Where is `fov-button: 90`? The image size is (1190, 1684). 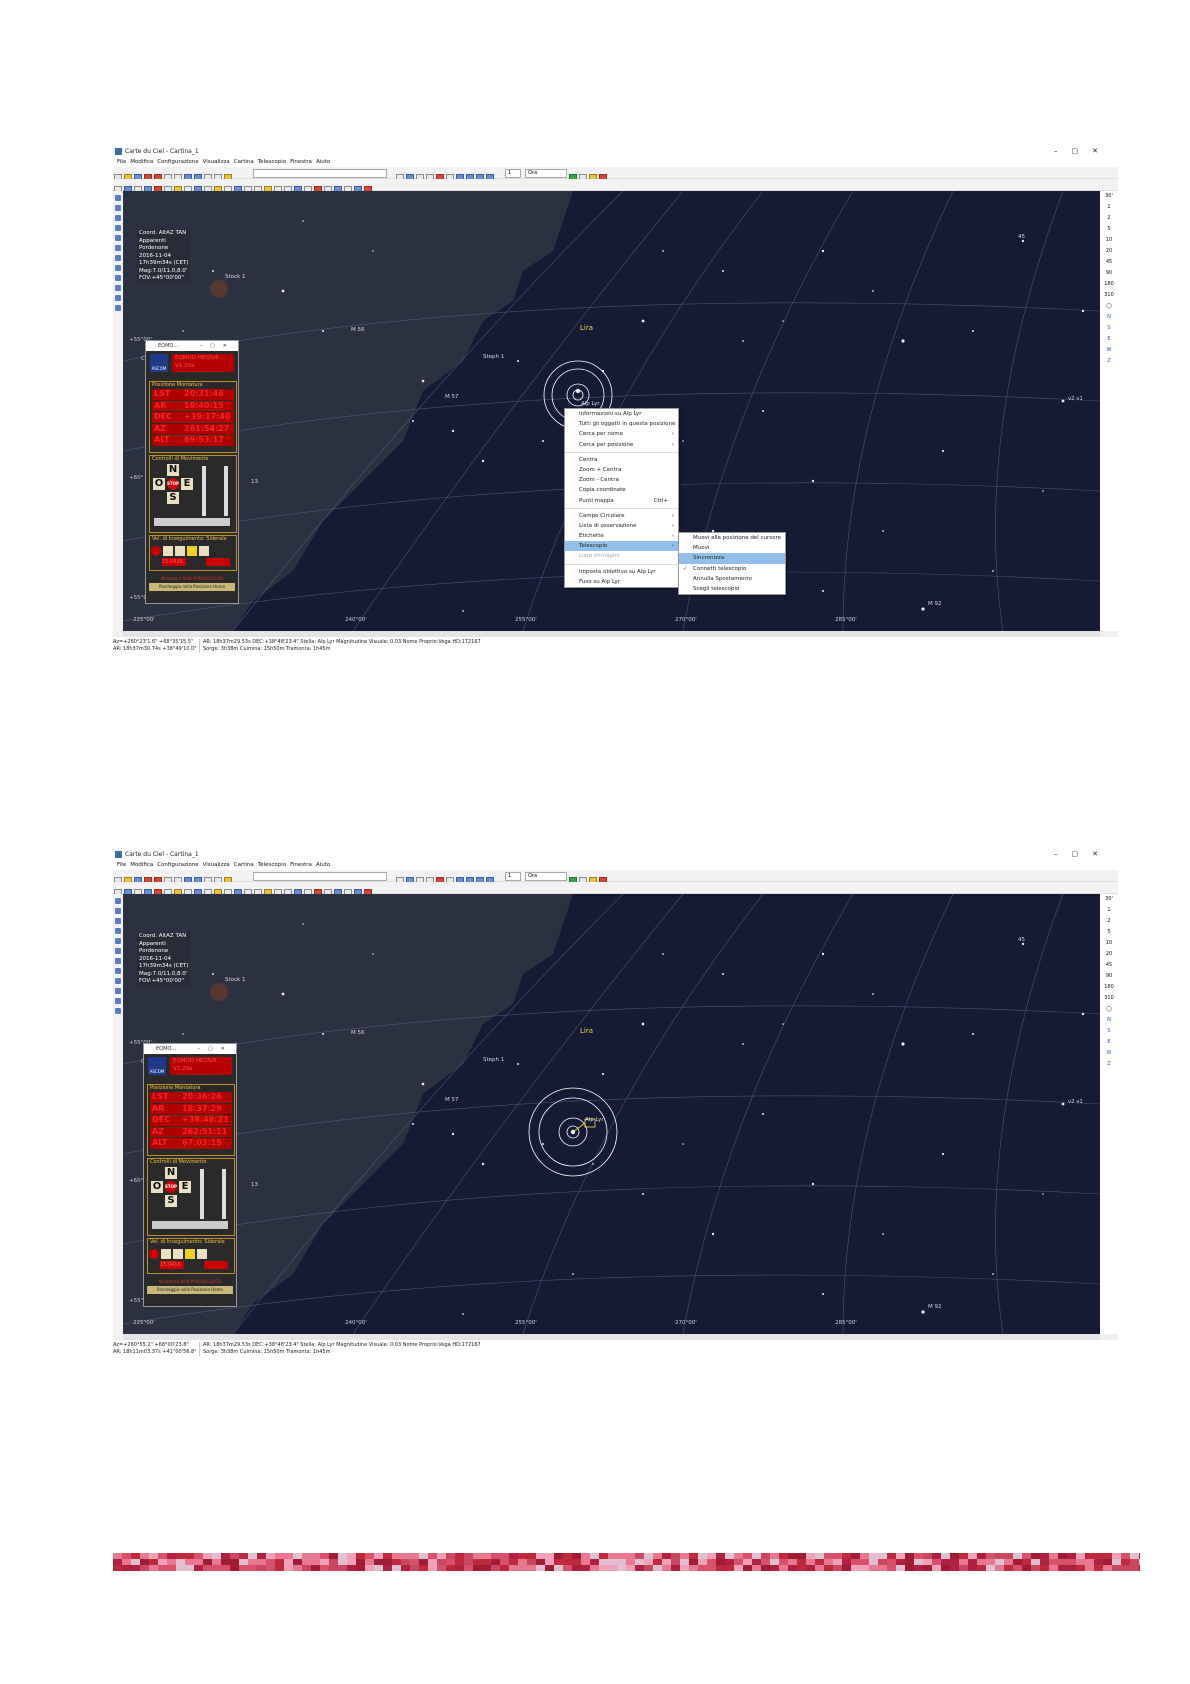
fov-button: 90 is located at coordinates (1109, 273).